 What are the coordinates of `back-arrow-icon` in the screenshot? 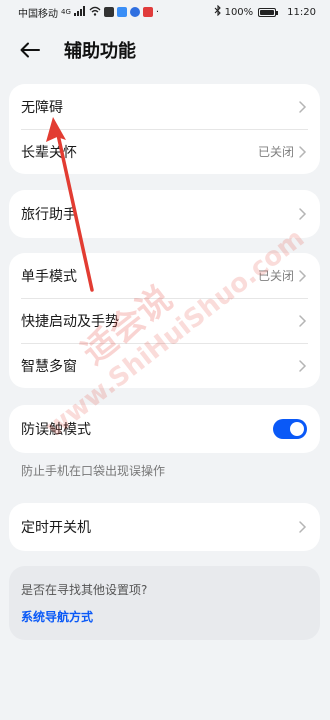 It's located at (30, 50).